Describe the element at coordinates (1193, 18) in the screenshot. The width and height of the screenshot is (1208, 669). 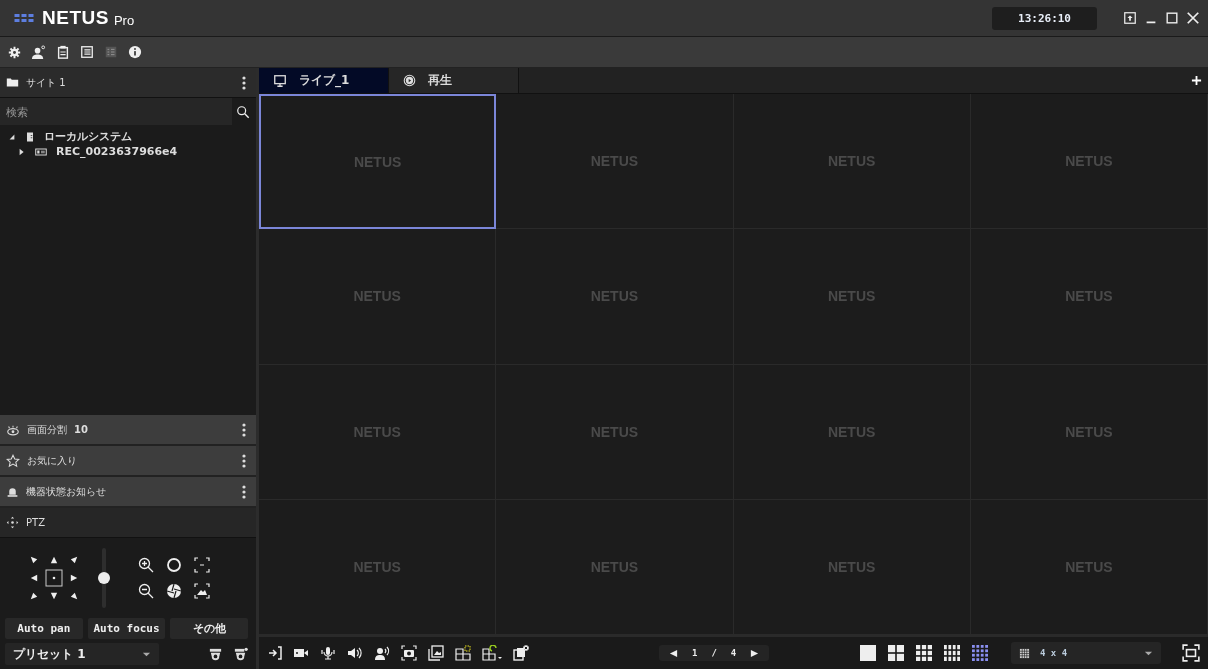
I see `close-icon` at that location.